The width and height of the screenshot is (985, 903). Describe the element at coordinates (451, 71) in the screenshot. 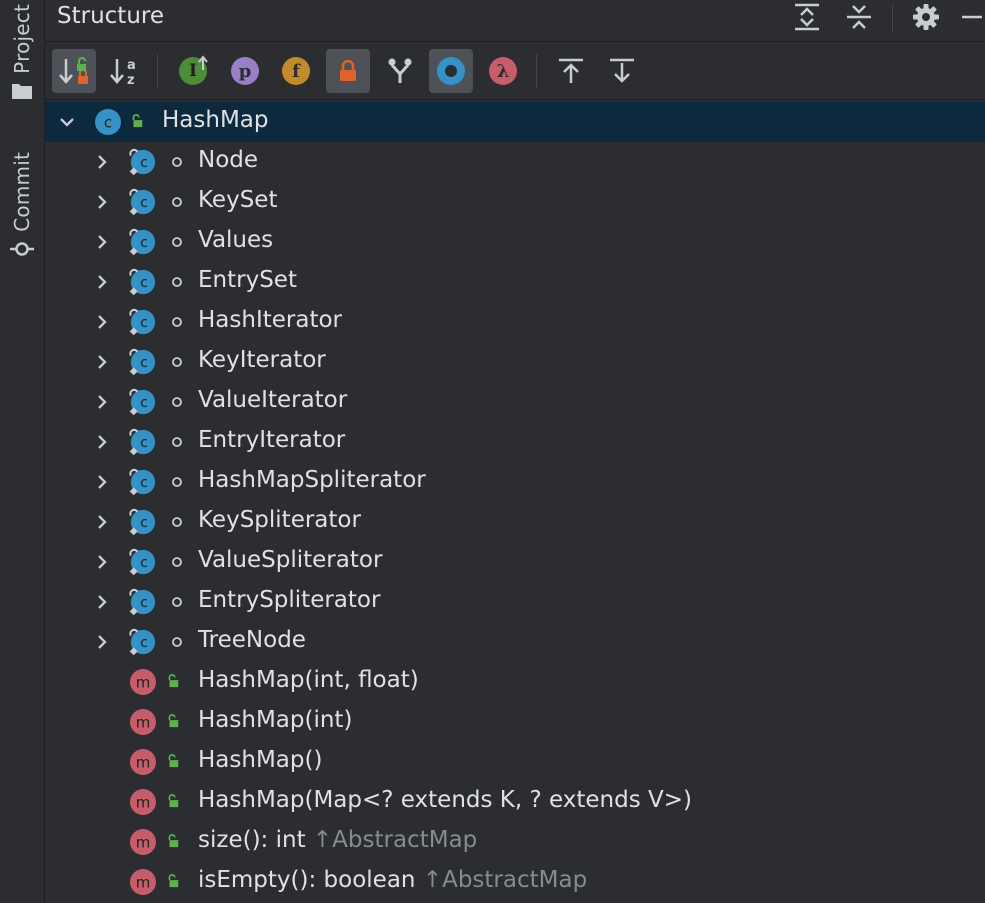

I see `show-anonymous-button` at that location.